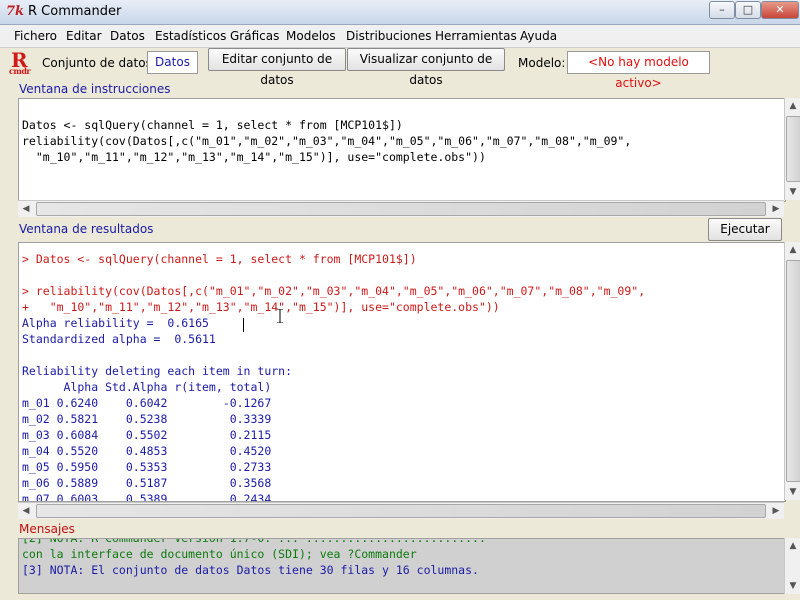 Image resolution: width=800 pixels, height=600 pixels. I want to click on title-bar: 7k R Commander – □ ✕, so click(400, 12).